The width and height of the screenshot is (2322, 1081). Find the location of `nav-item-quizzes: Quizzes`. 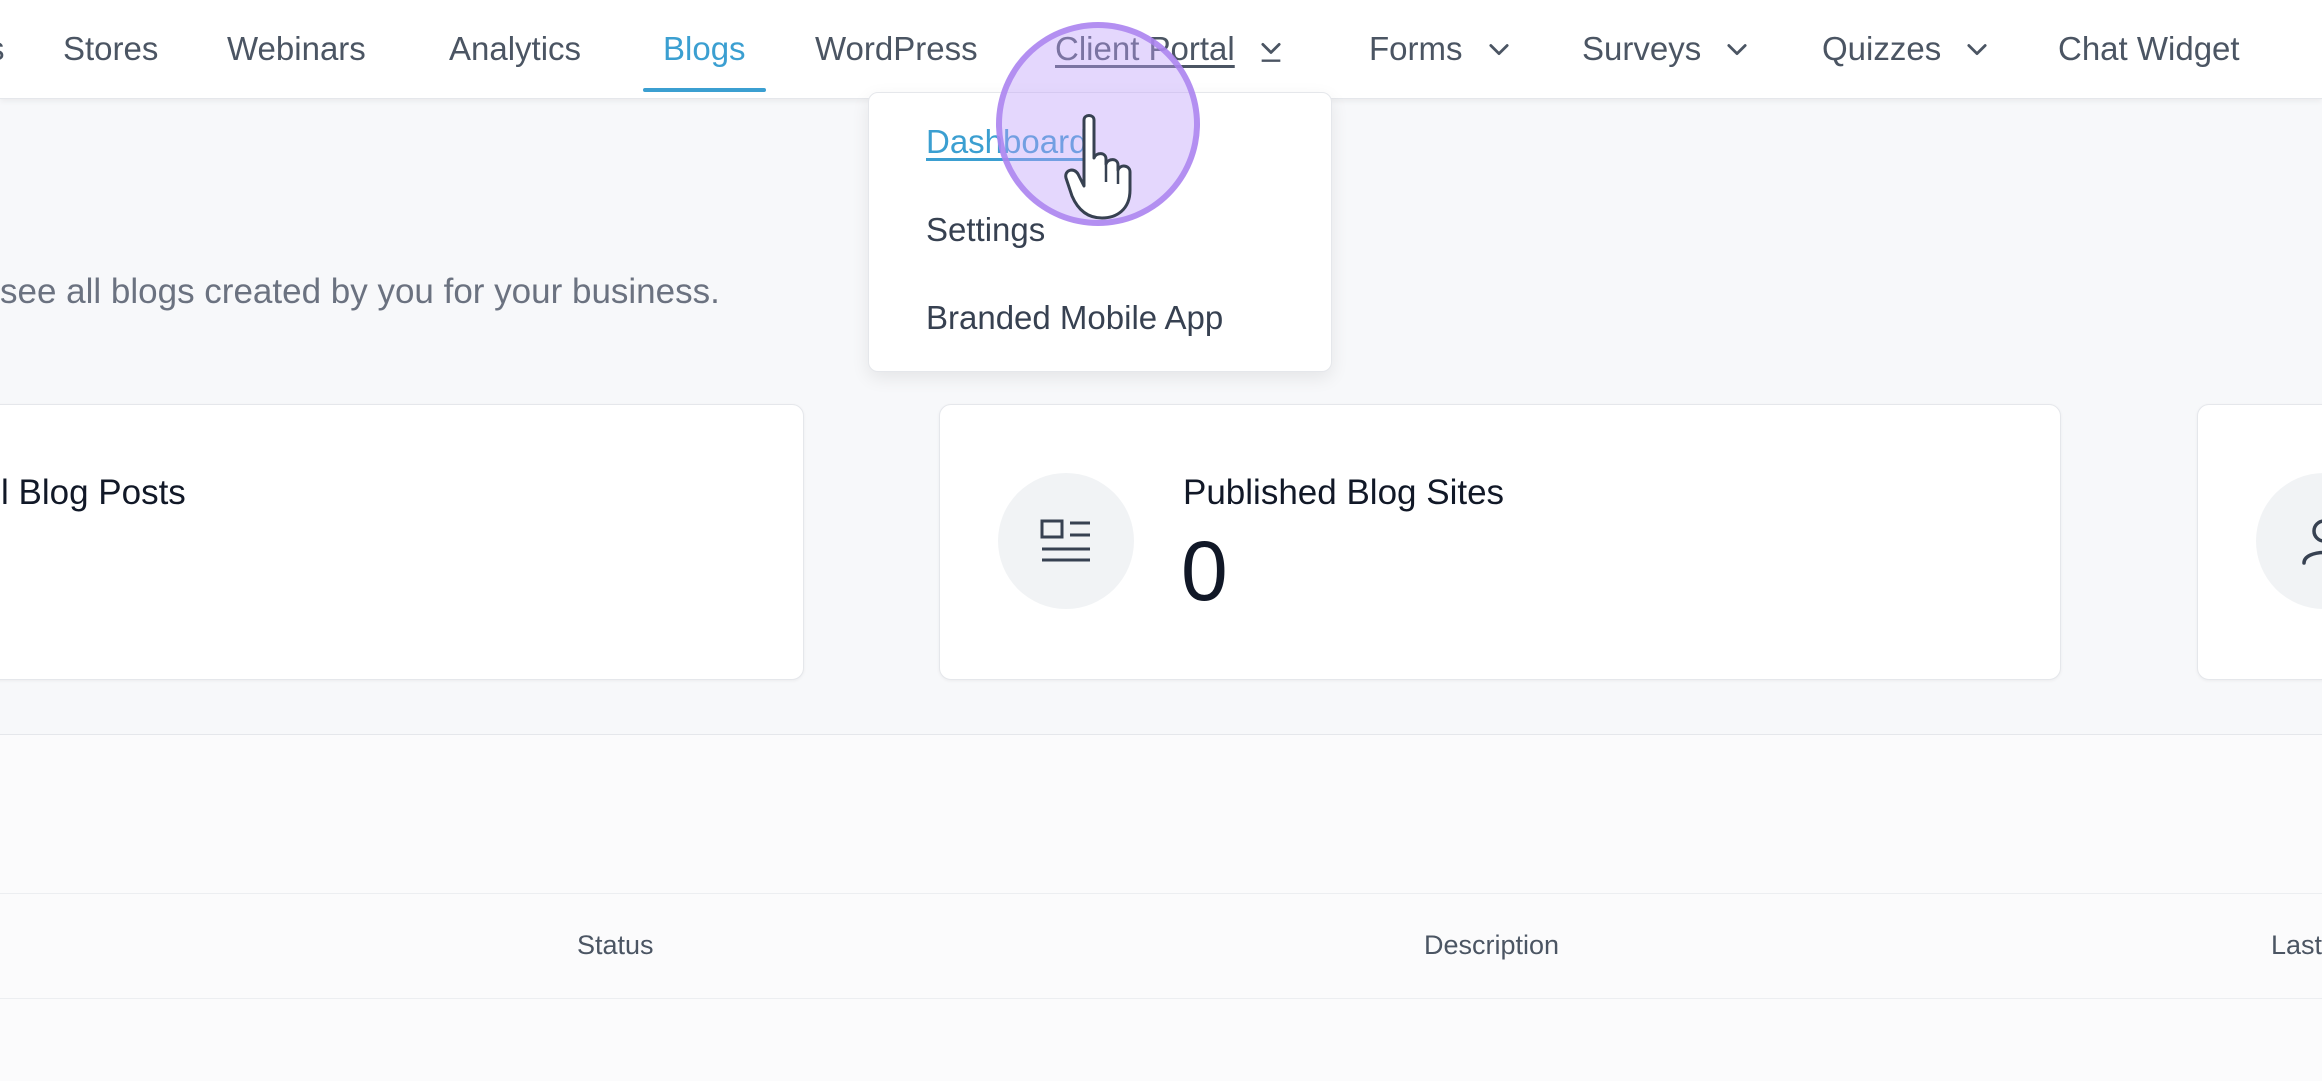

nav-item-quizzes: Quizzes is located at coordinates (1906, 49).